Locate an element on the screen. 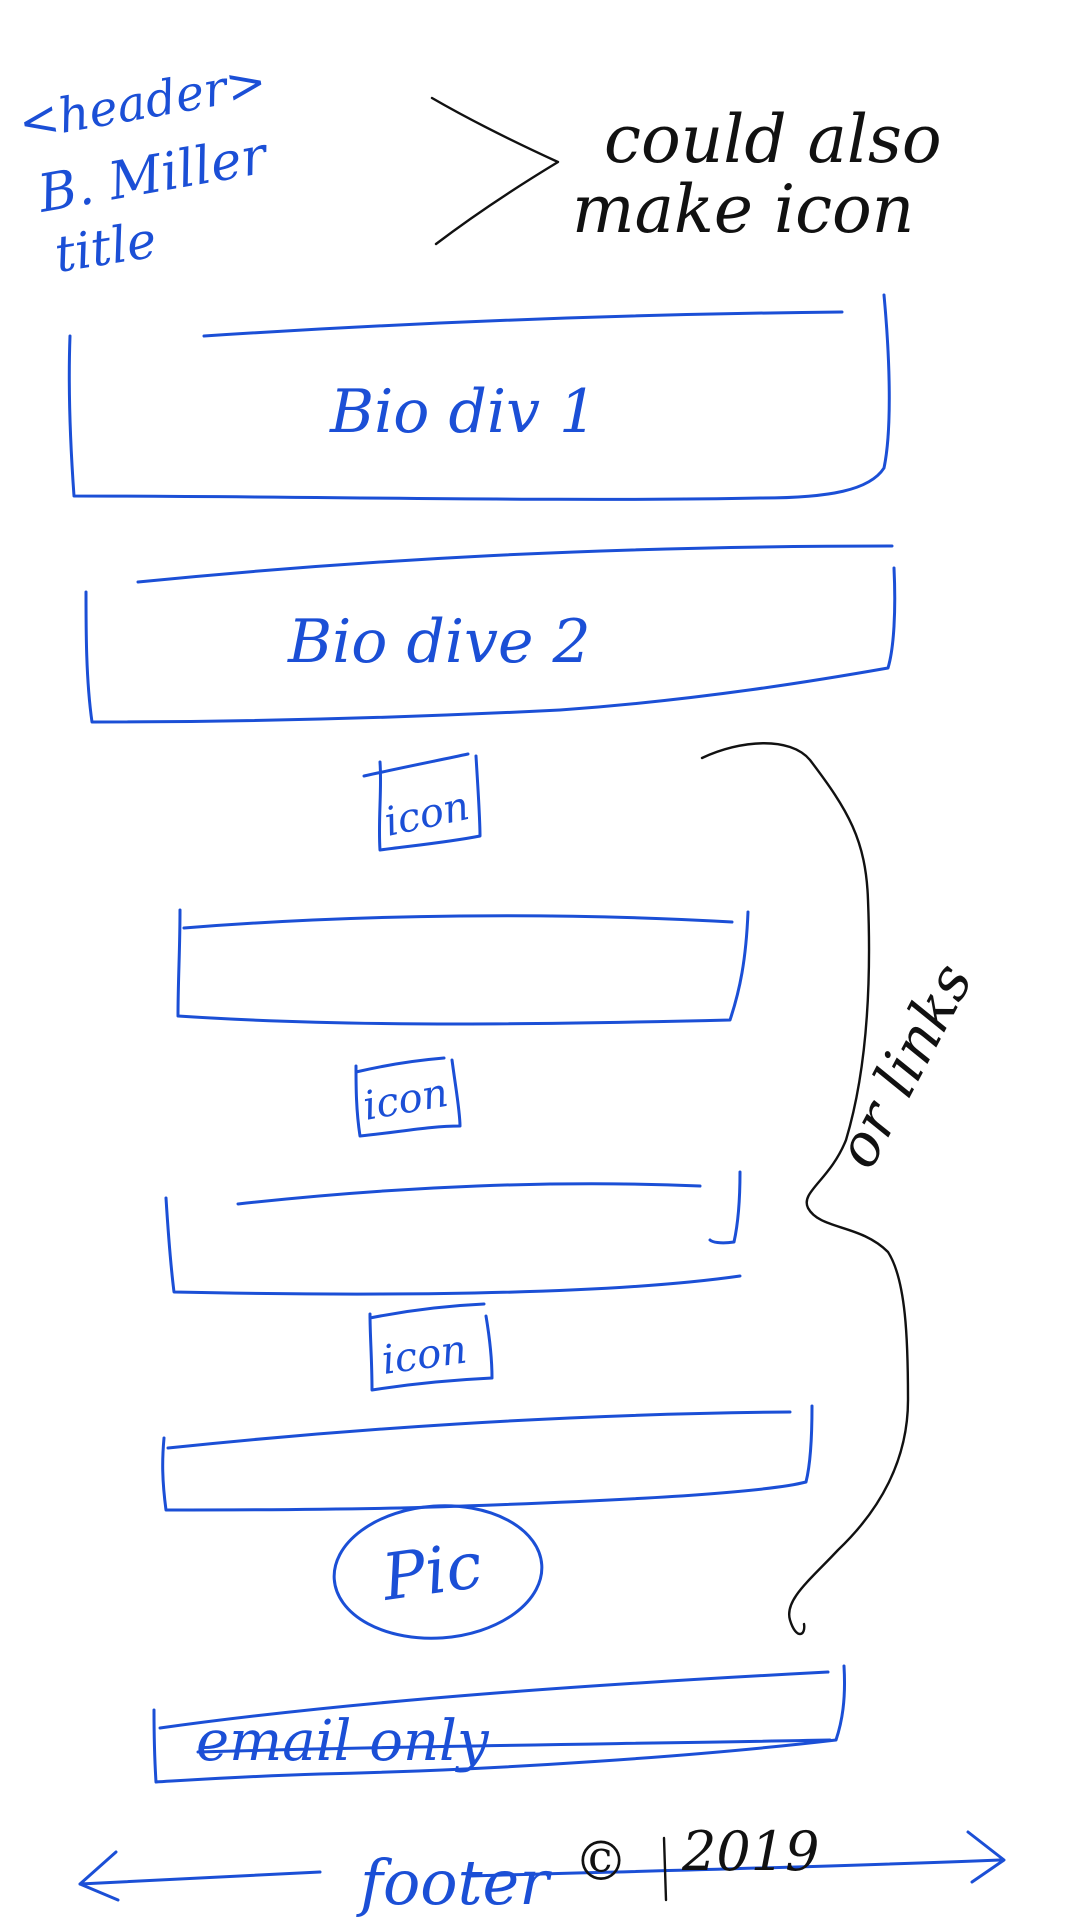 The image size is (1080, 1920). side-note-line2: make icon is located at coordinates (743, 209).